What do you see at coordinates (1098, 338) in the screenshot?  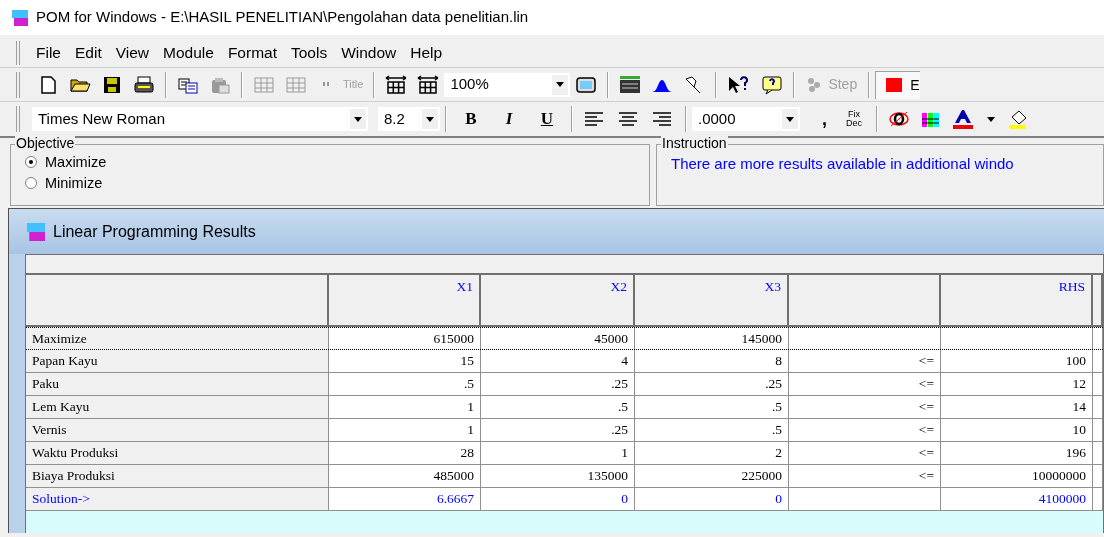 I see `table-cell` at bounding box center [1098, 338].